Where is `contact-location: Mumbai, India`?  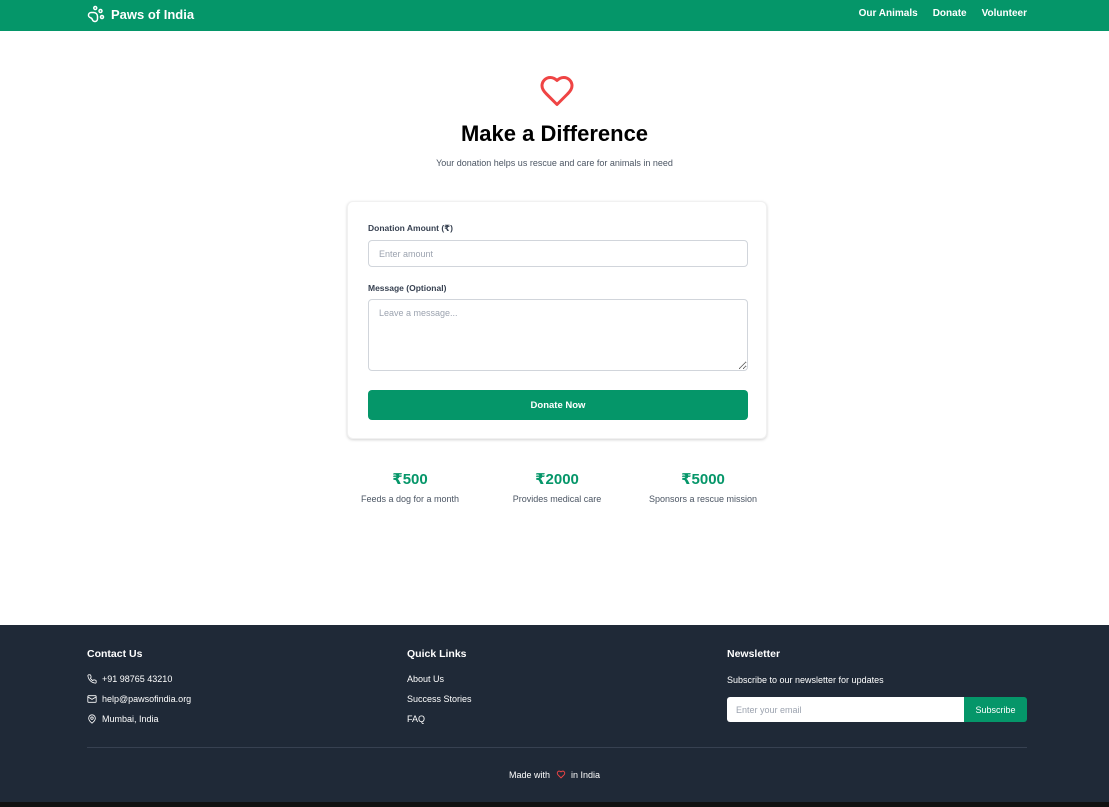
contact-location: Mumbai, India is located at coordinates (123, 719).